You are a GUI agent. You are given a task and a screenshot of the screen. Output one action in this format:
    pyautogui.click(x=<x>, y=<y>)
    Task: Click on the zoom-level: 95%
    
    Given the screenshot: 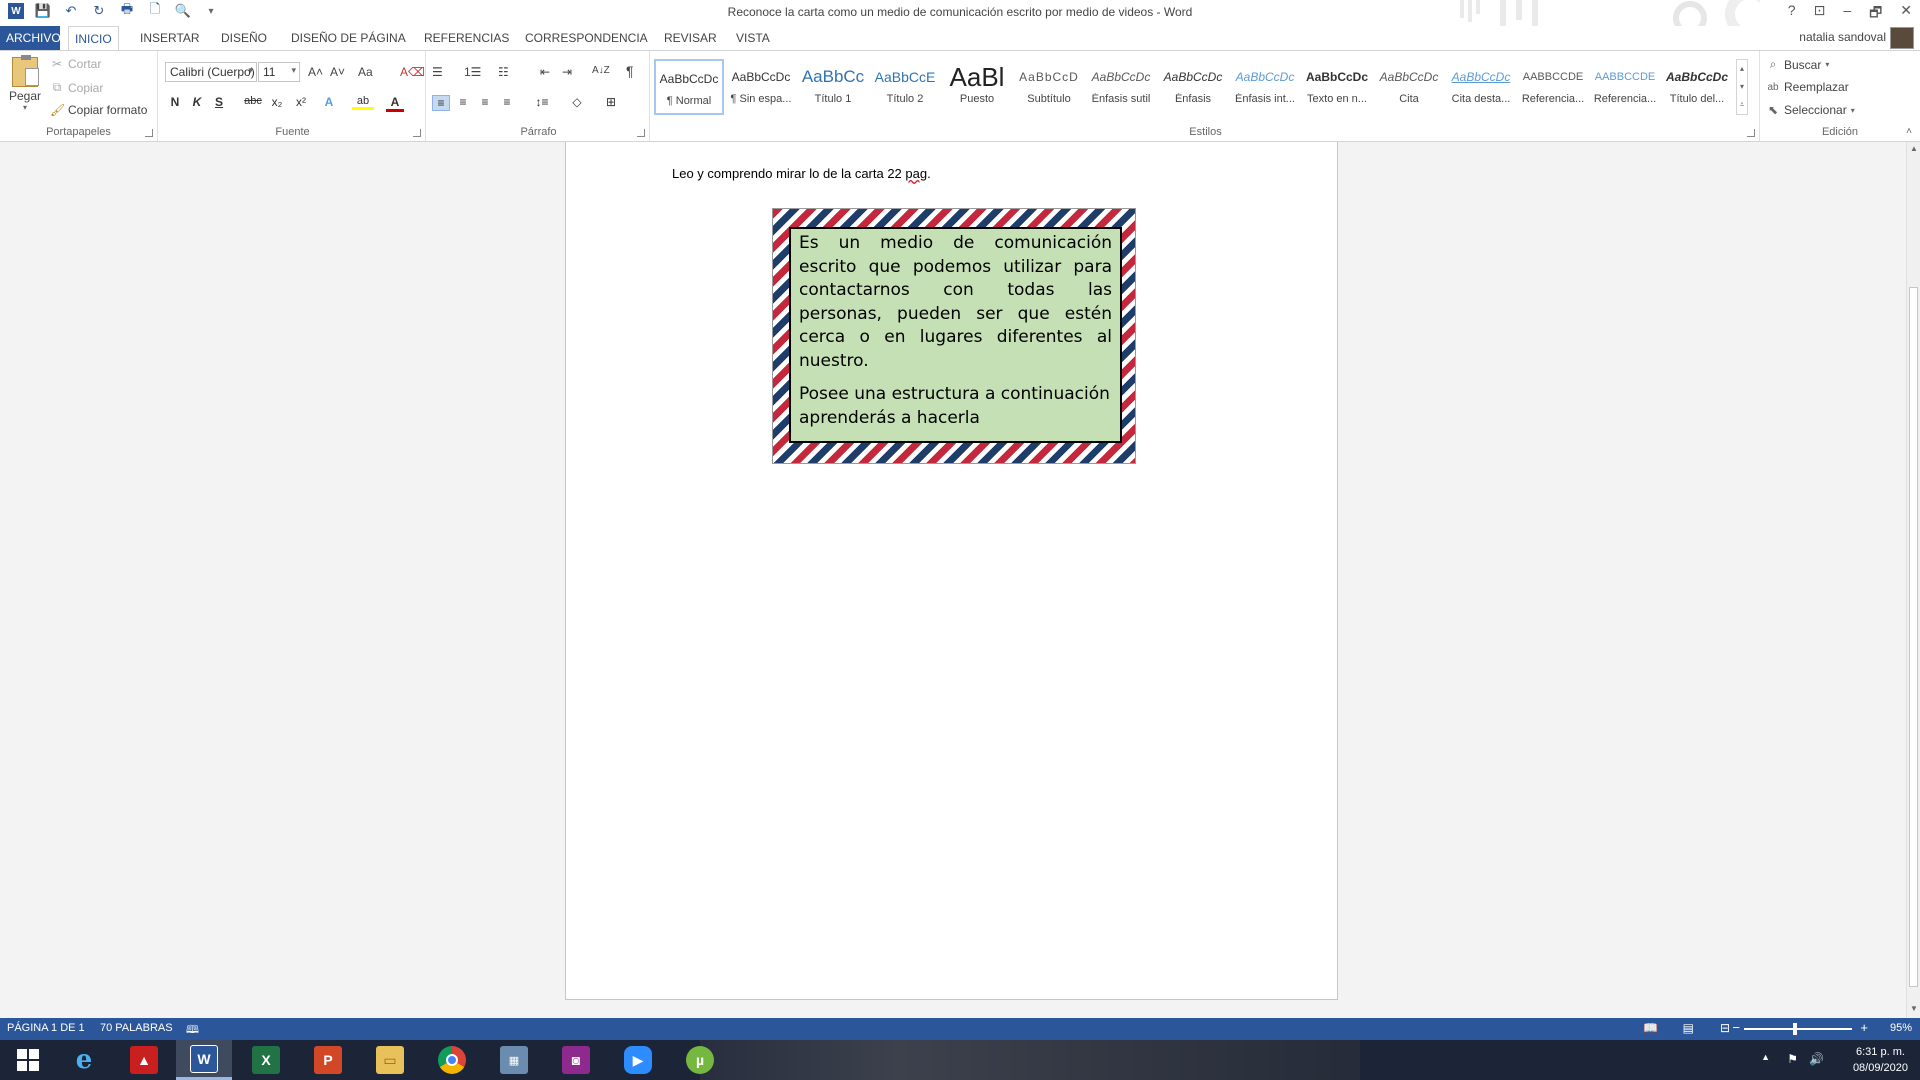 What is the action you would take?
    pyautogui.click(x=1901, y=1028)
    